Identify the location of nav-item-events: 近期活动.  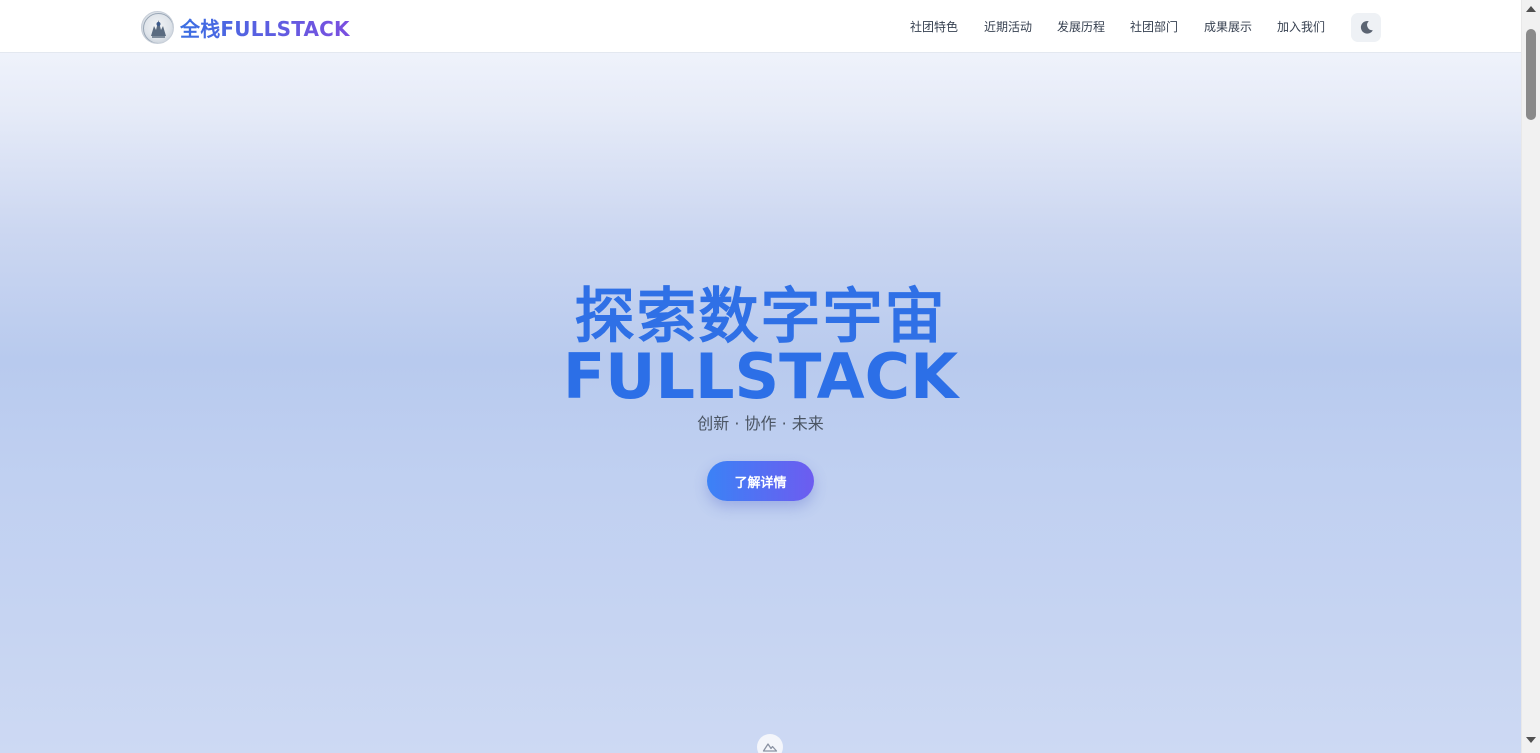
(1008, 26).